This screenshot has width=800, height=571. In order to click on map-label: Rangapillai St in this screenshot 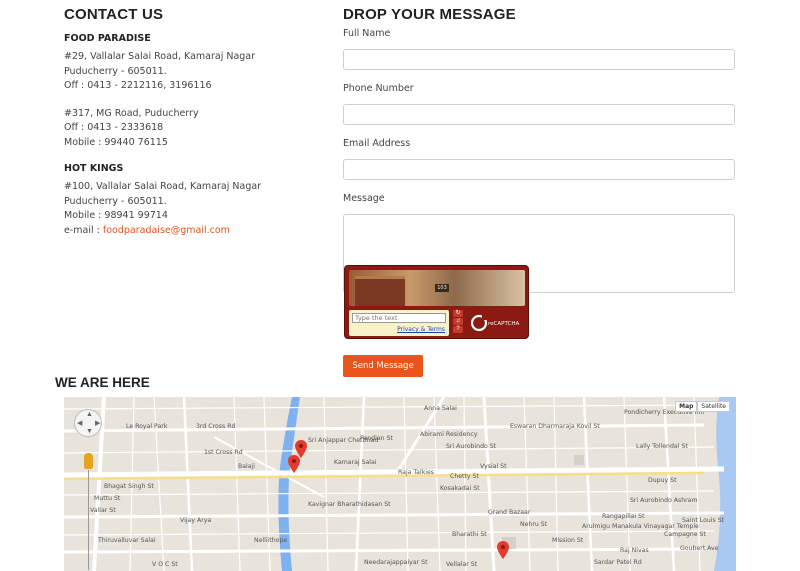, I will do `click(623, 516)`.